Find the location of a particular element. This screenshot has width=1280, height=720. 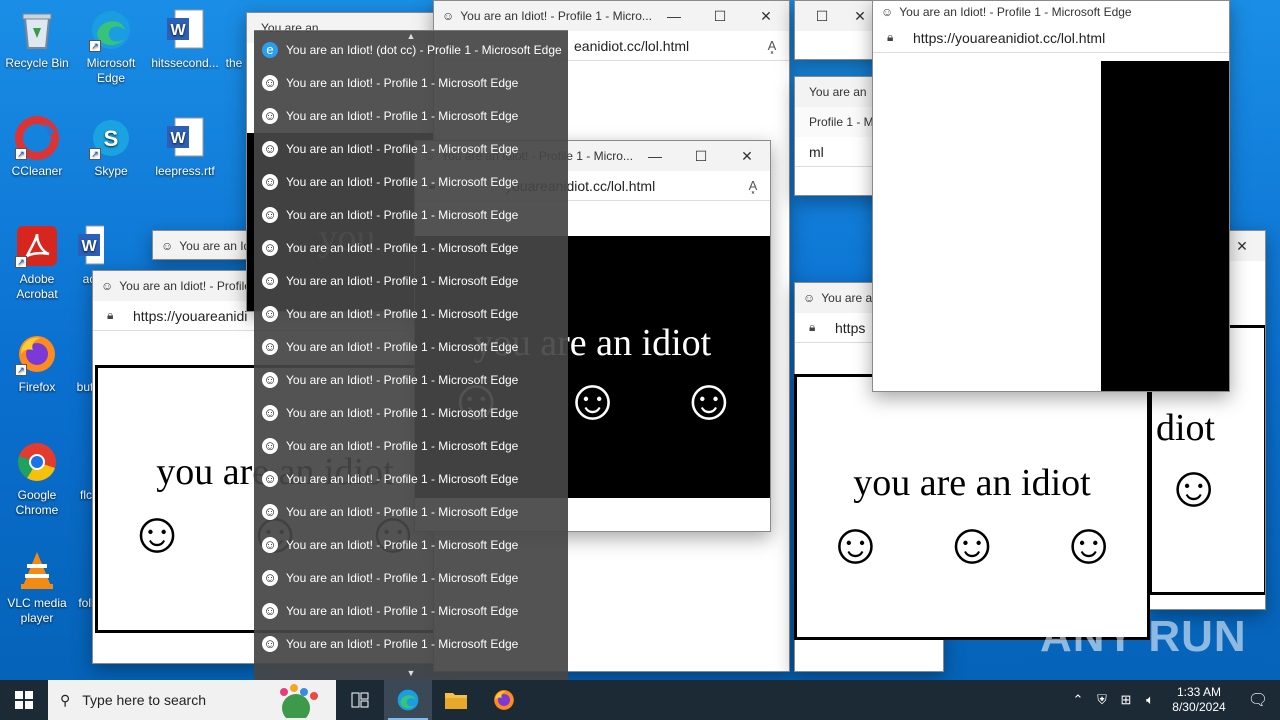

desktop-icon-firefox: ↗ Firefox is located at coordinates (37, 363).